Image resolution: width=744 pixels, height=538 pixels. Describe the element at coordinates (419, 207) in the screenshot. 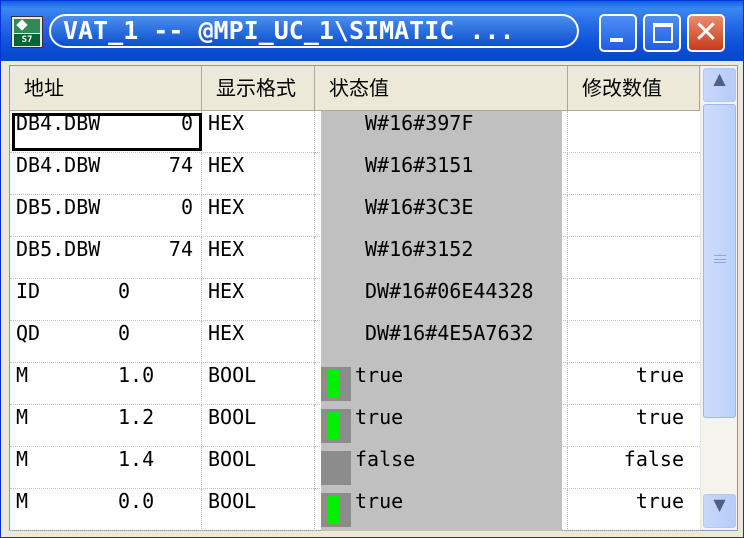

I see `status-value-text: W#16#3C3E` at that location.